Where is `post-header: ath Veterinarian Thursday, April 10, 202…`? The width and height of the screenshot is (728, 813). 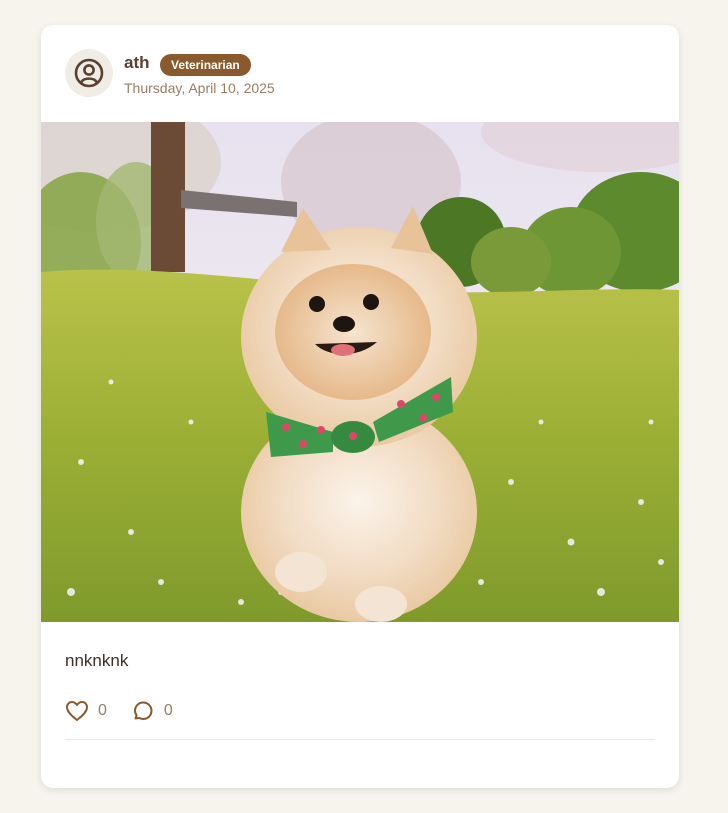 post-header: ath Veterinarian Thursday, April 10, 202… is located at coordinates (360, 73).